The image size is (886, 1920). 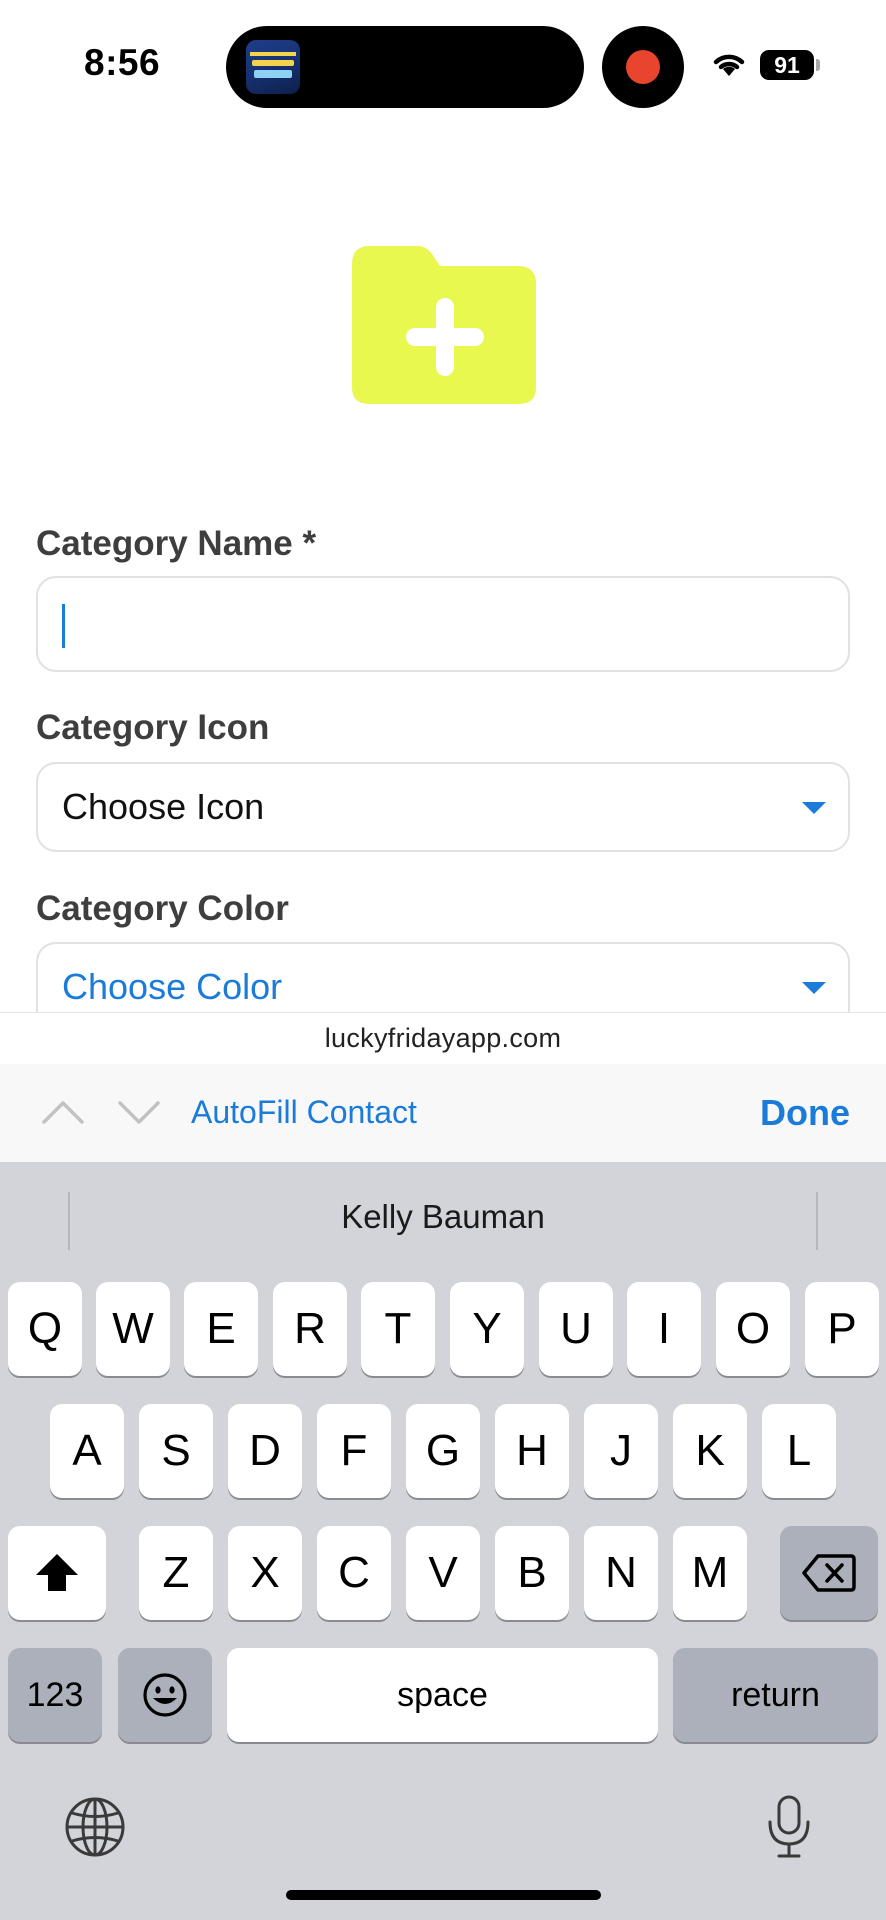 I want to click on category-icon-value: Choose Icon, so click(x=163, y=806).